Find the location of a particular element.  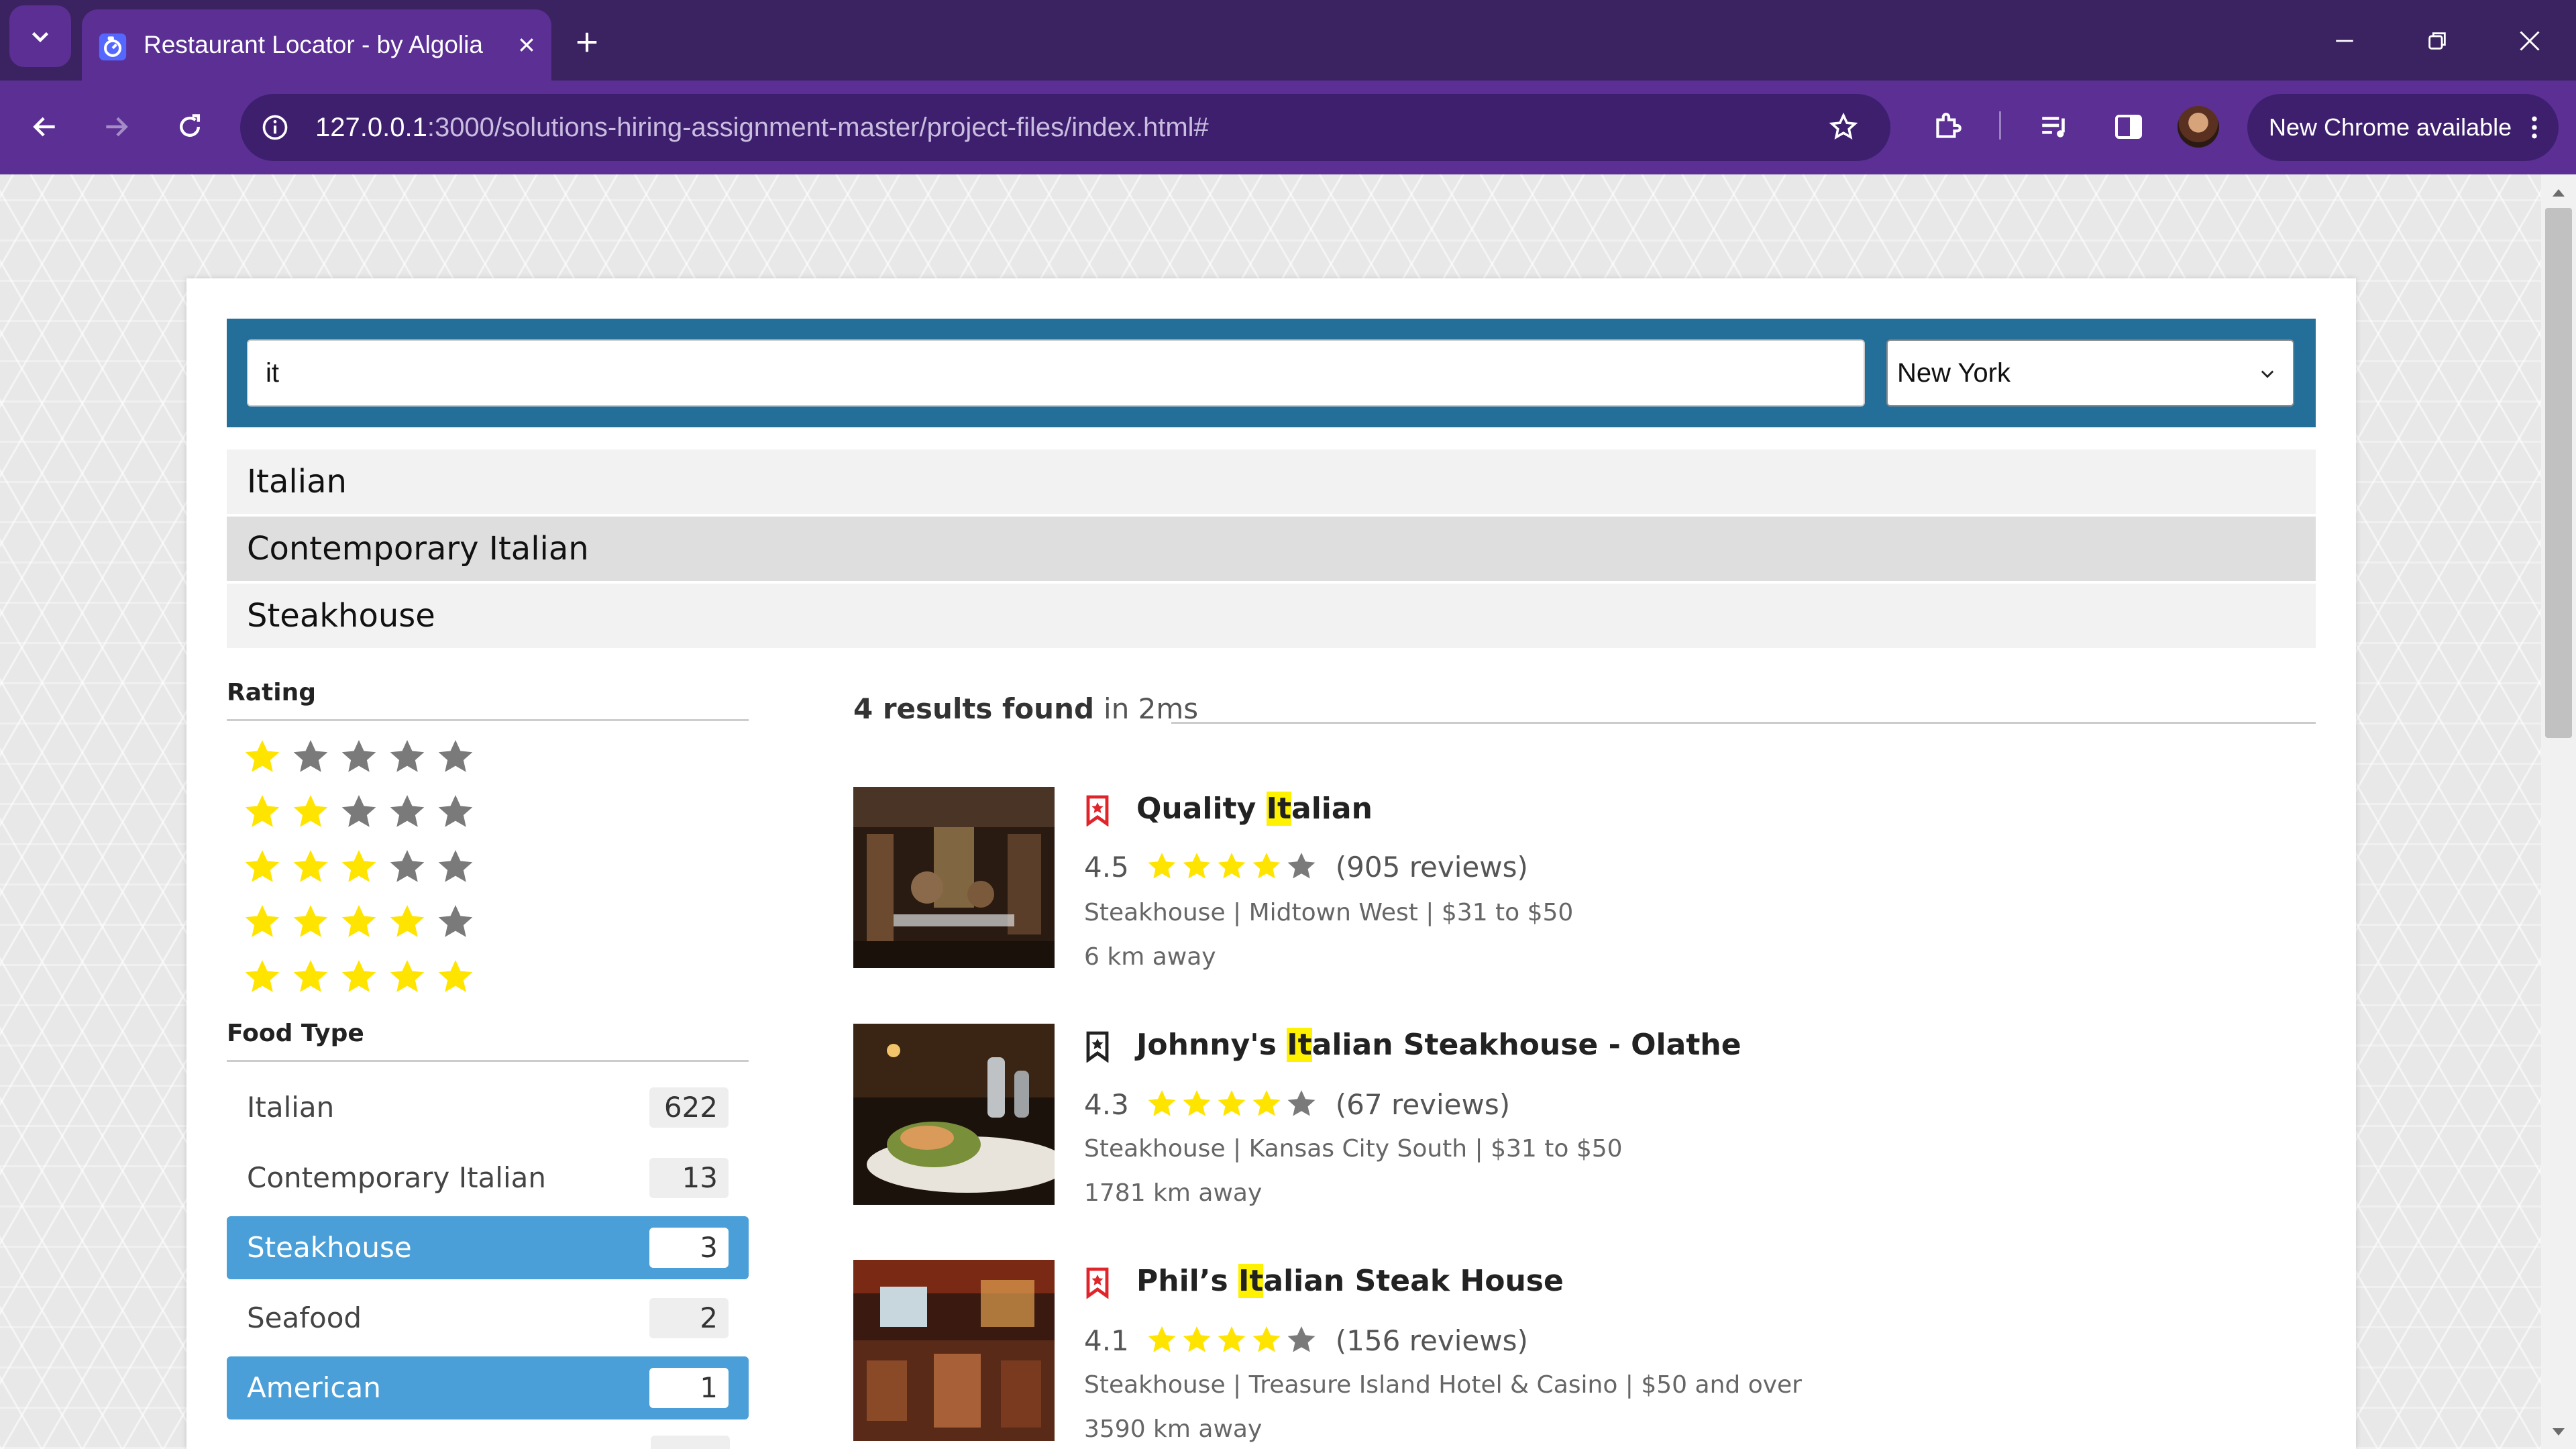

minimize-icon is located at coordinates (2344, 41).